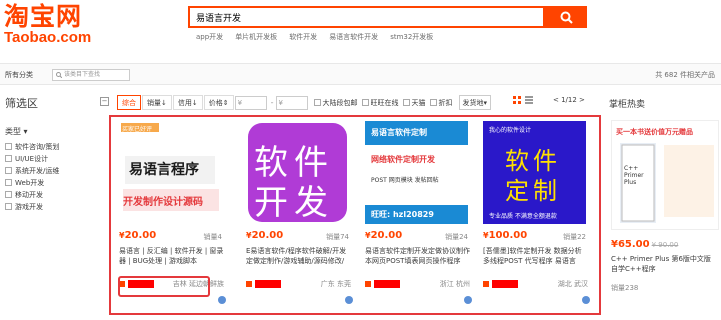  What do you see at coordinates (417, 284) in the screenshot?
I see `shop-info: 浙江 杭州` at bounding box center [417, 284].